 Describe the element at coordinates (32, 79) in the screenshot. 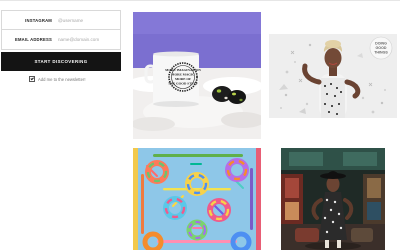

I see `newsletter-checkbox` at that location.